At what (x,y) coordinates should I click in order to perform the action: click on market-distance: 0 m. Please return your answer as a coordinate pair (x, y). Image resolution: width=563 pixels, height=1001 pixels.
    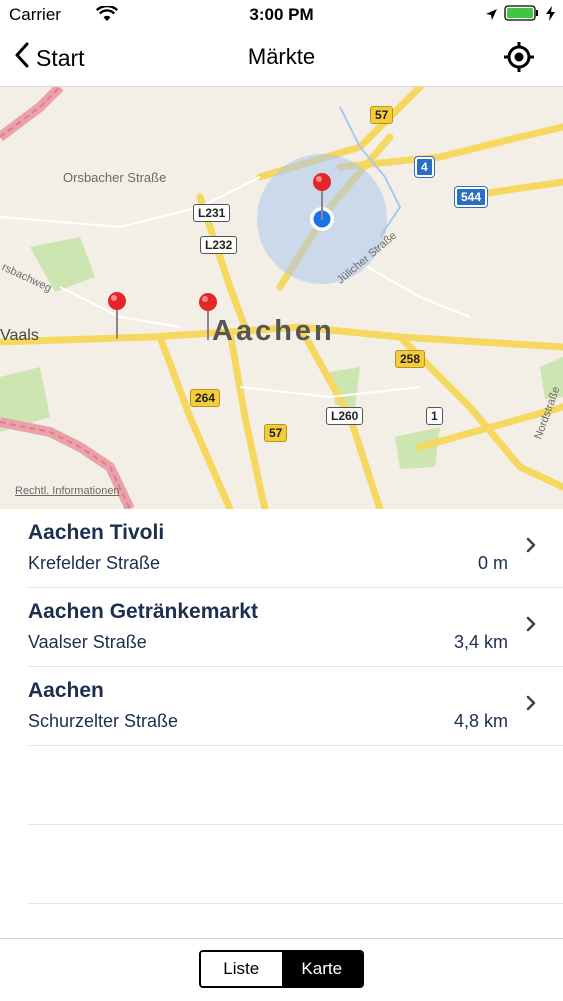
    Looking at the image, I should click on (492, 563).